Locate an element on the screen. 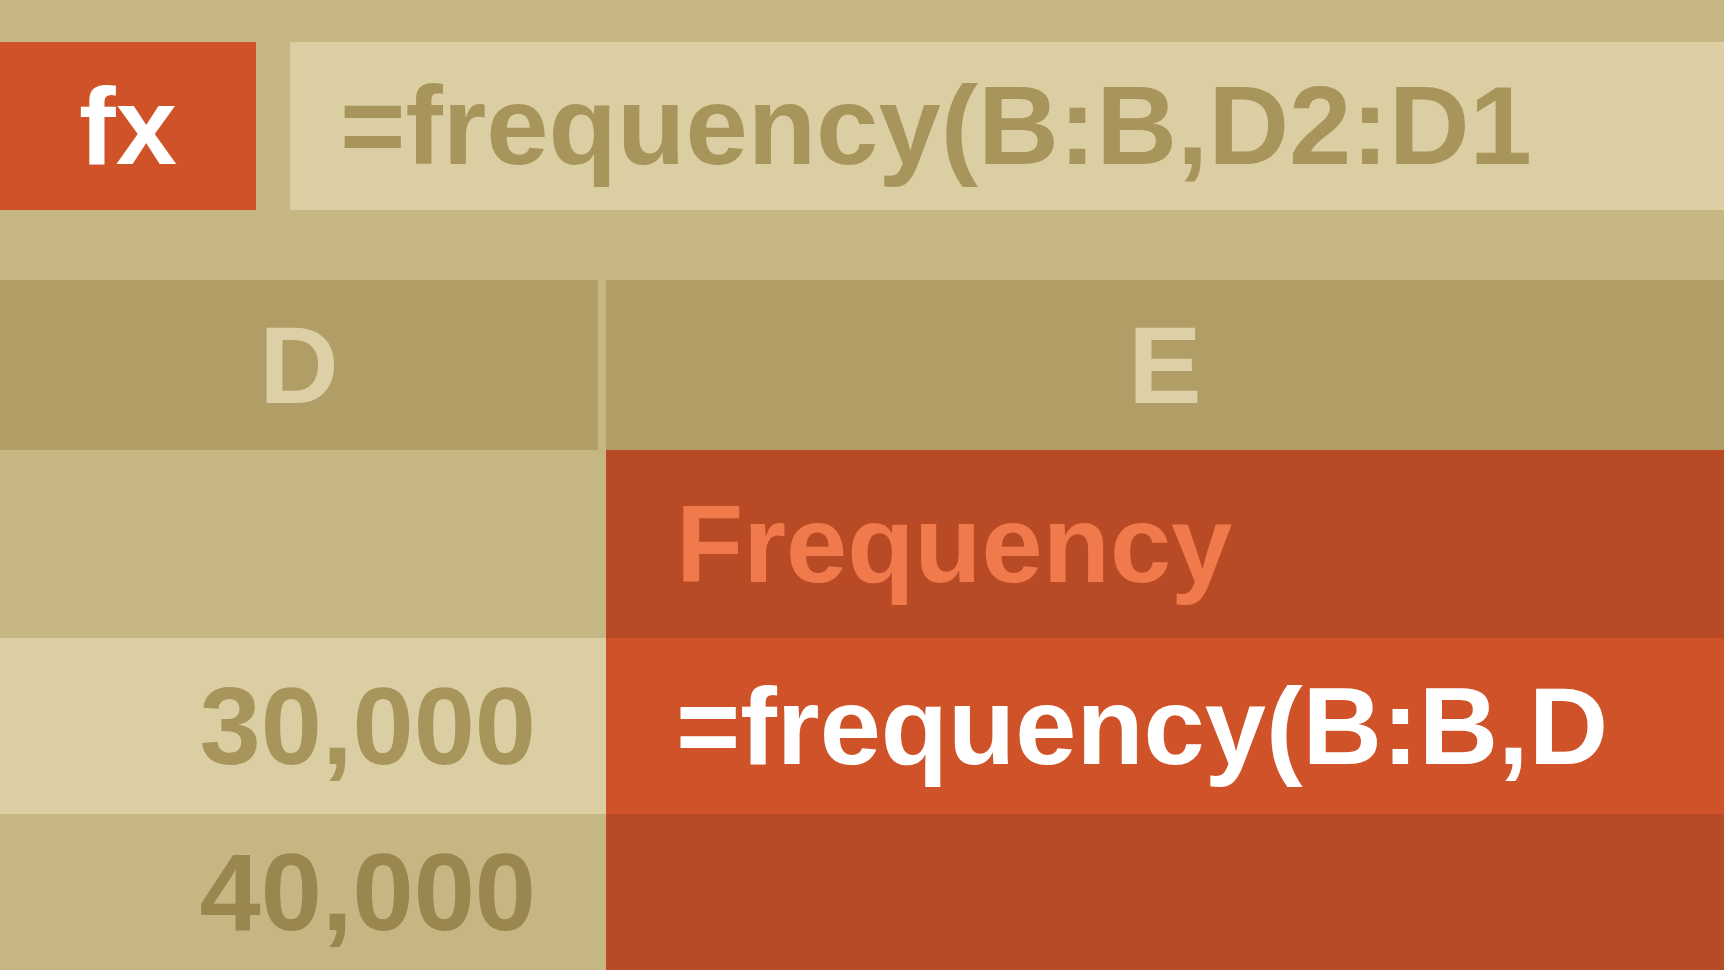 The image size is (1724, 970). formula-field: =frequency(B:B,D2:D1 is located at coordinates (1007, 126).